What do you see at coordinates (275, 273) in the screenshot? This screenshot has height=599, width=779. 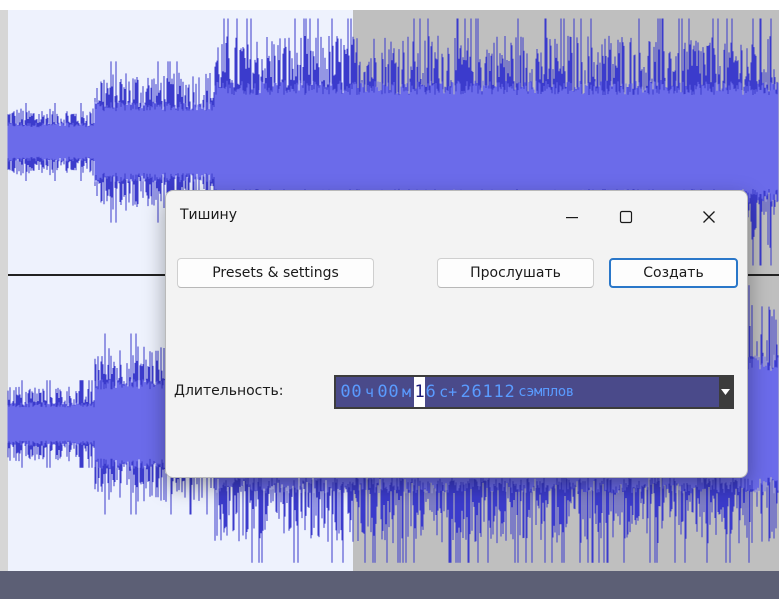 I see `presets-settings-button: Presets & settings` at bounding box center [275, 273].